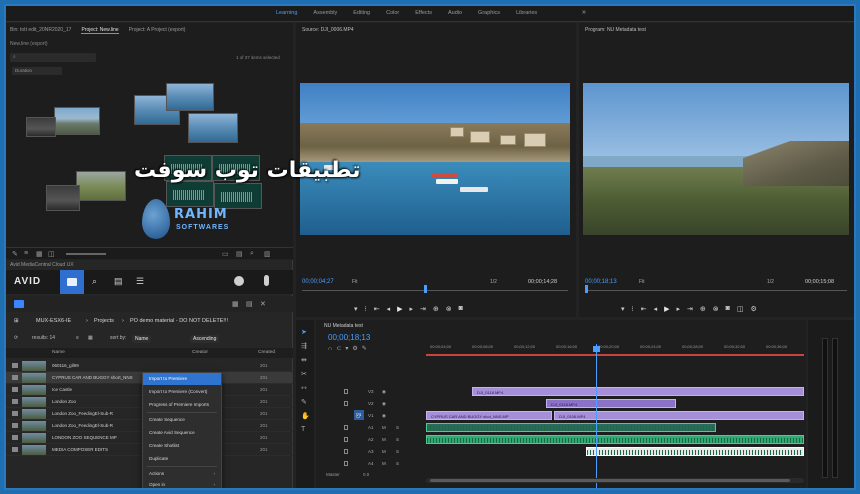 This screenshot has height=494, width=860. I want to click on list-view-icon: ≡, so click(77, 338).